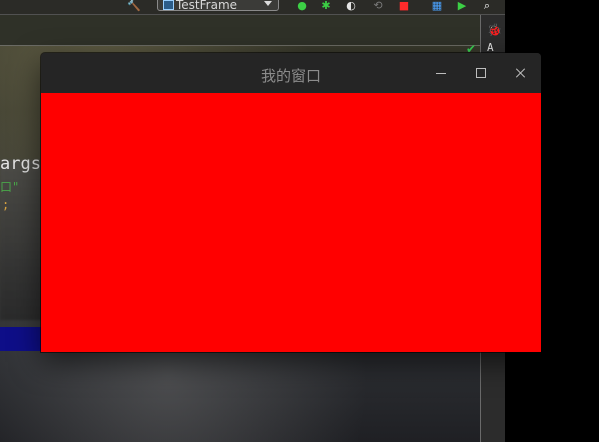  I want to click on code-string-fragment: 口", so click(10, 187).